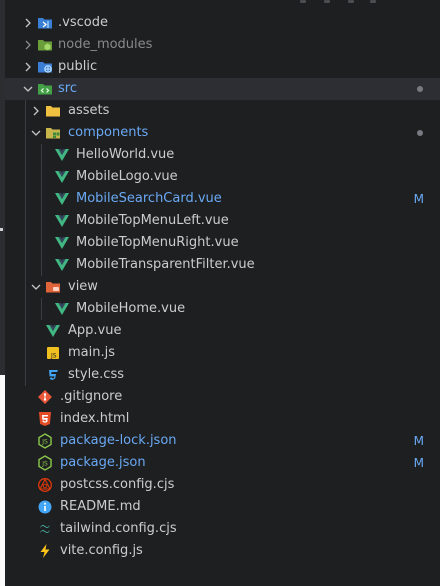 This screenshot has height=586, width=440. Describe the element at coordinates (222, 287) in the screenshot. I see `tree-item-view: view` at that location.